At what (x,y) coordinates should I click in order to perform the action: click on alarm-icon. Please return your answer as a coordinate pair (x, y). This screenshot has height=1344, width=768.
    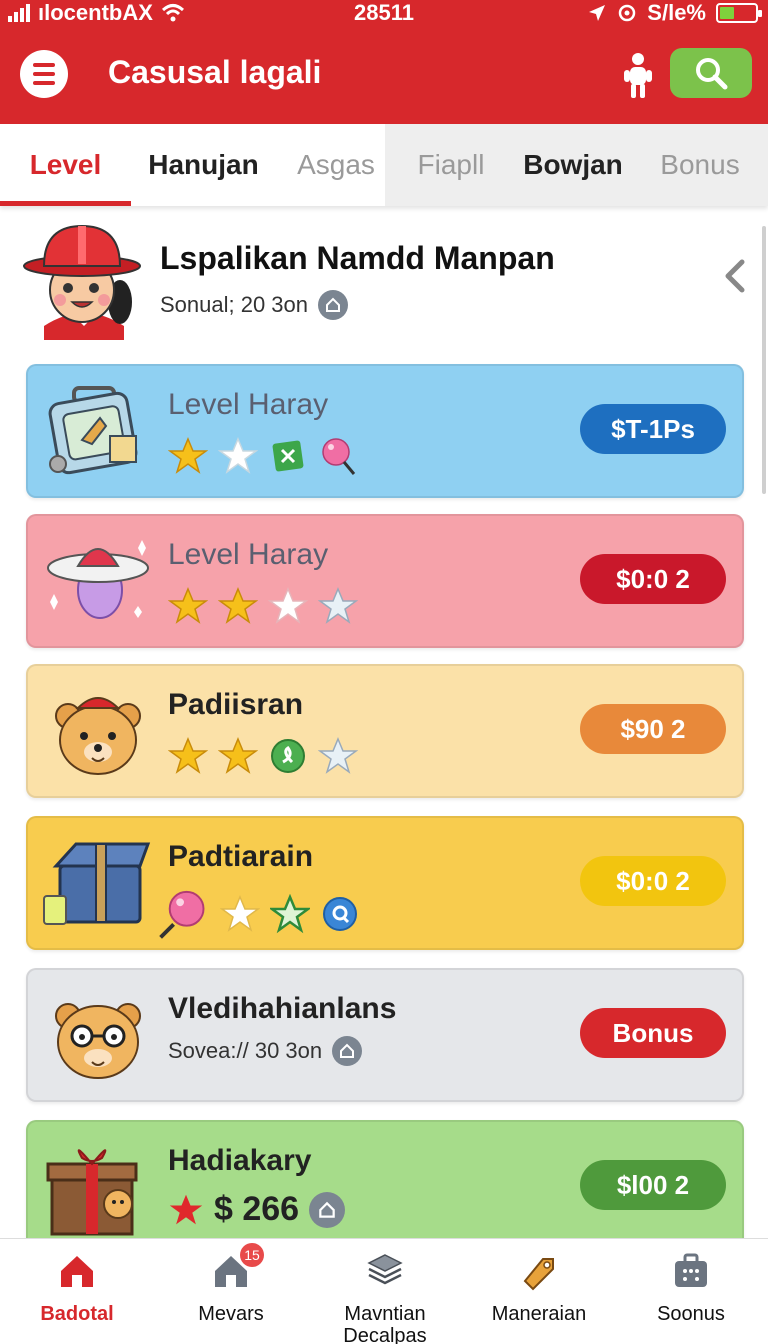
    Looking at the image, I should click on (627, 13).